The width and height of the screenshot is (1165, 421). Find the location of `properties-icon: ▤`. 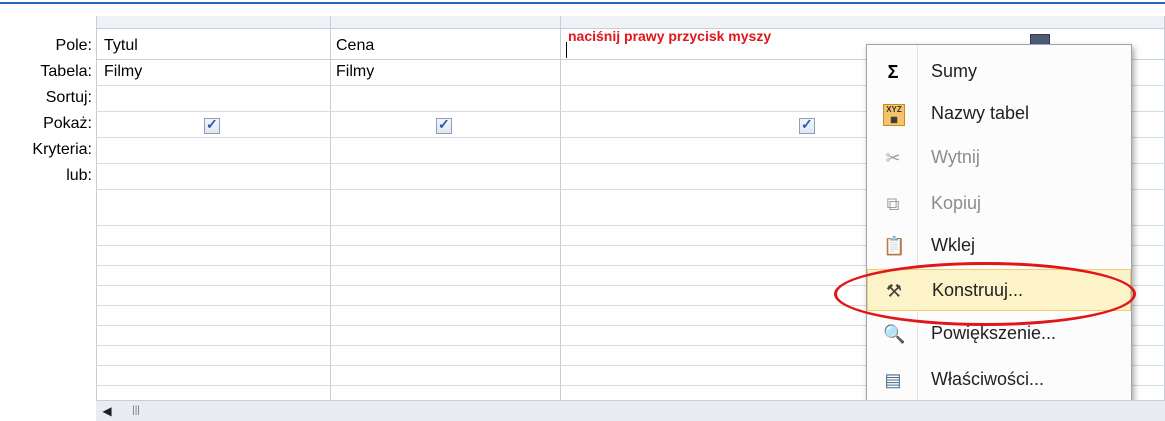

properties-icon: ▤ is located at coordinates (893, 380).